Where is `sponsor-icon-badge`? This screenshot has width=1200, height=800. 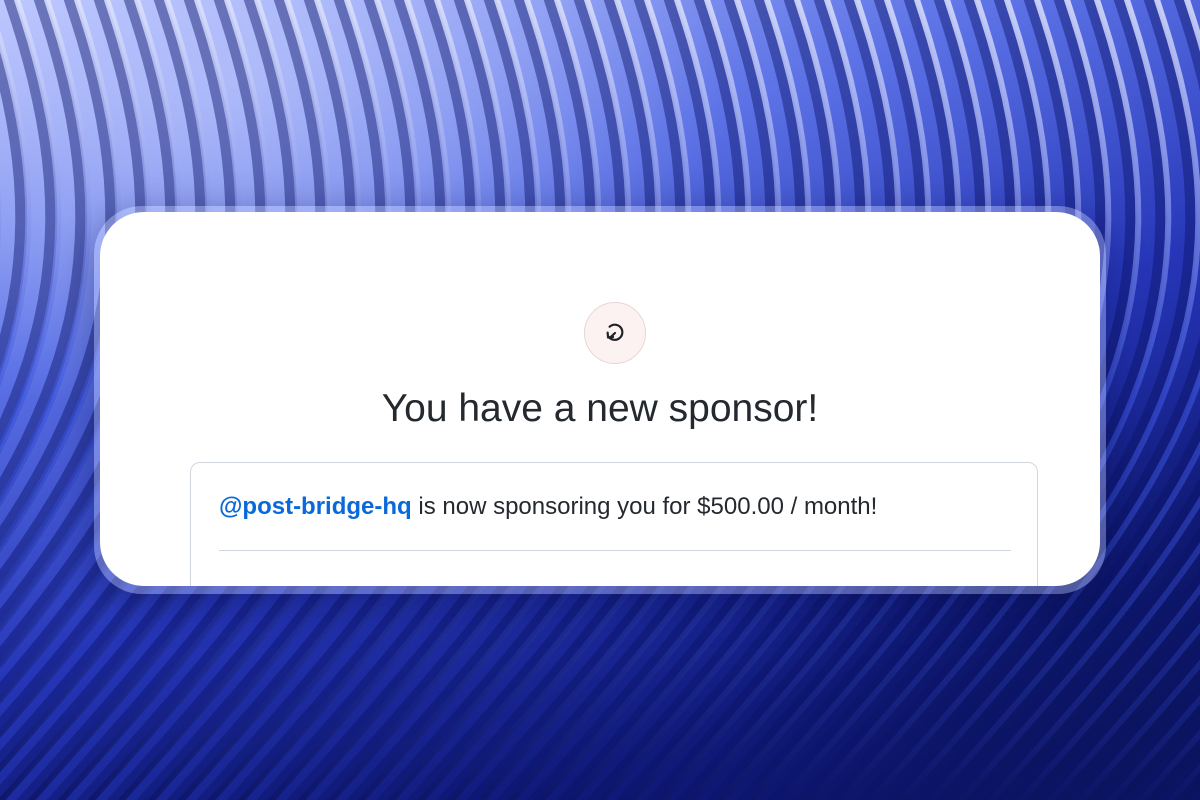 sponsor-icon-badge is located at coordinates (615, 333).